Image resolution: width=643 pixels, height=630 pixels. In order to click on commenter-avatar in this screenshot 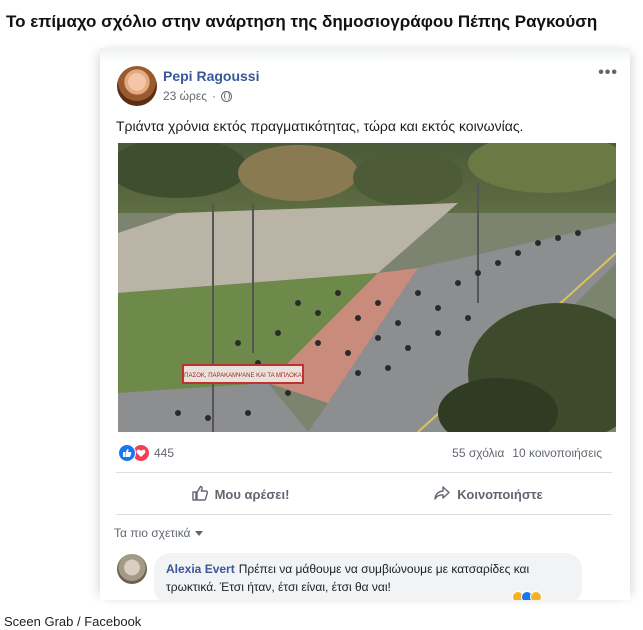, I will do `click(132, 569)`.